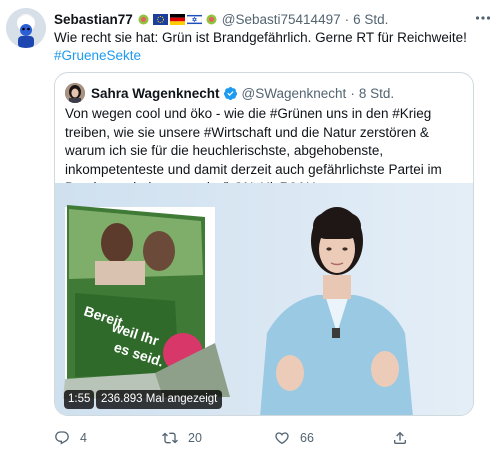  What do you see at coordinates (194, 19) in the screenshot?
I see `israel-flag-icon` at bounding box center [194, 19].